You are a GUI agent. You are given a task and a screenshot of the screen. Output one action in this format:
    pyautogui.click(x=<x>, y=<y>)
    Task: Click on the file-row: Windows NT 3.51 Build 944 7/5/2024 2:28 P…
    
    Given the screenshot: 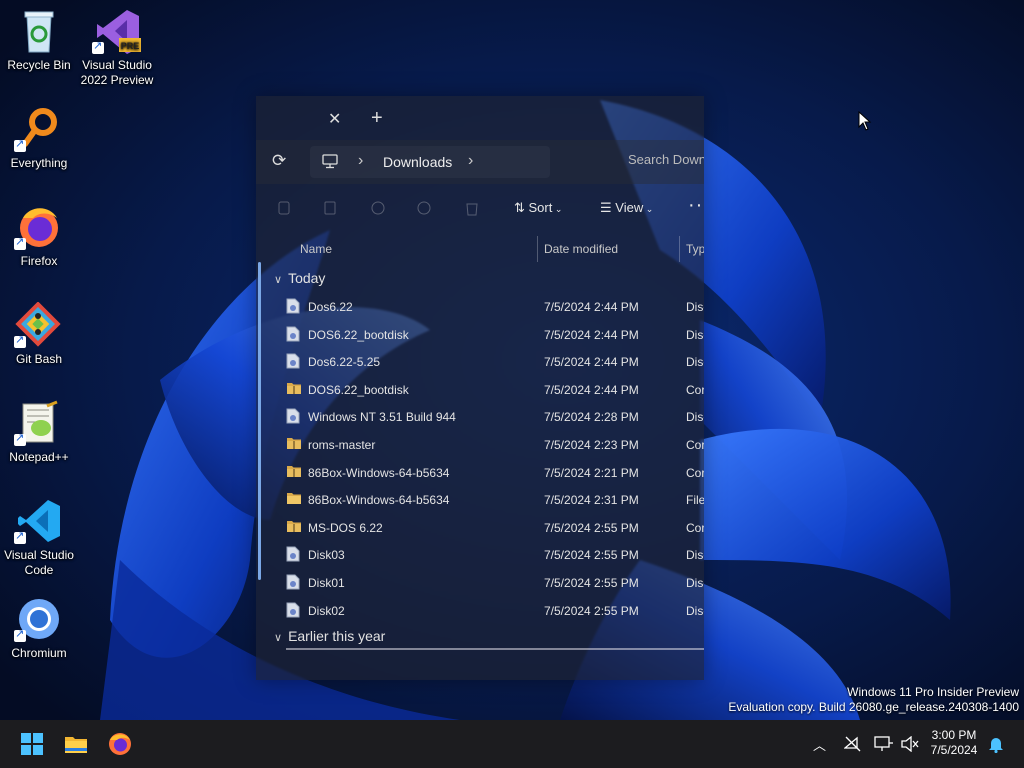 What is the action you would take?
    pyautogui.click(x=495, y=417)
    